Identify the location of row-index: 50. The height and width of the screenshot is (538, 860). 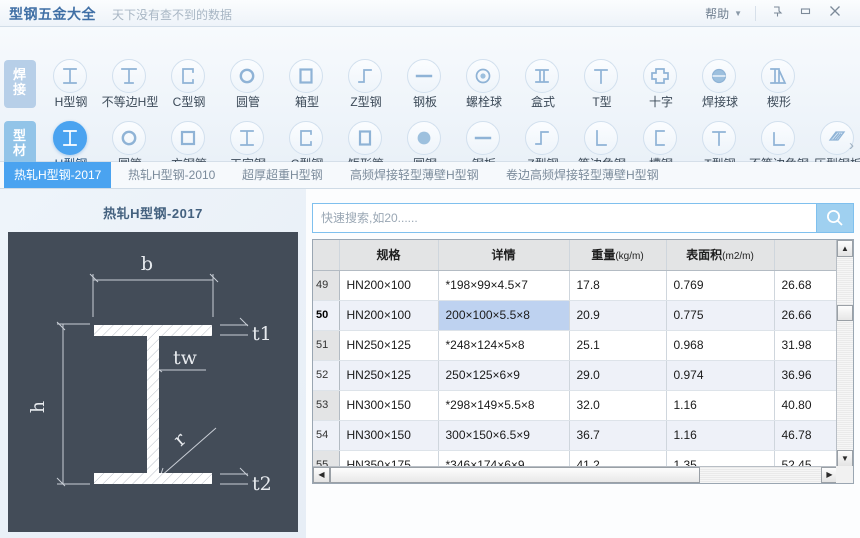
(326, 315).